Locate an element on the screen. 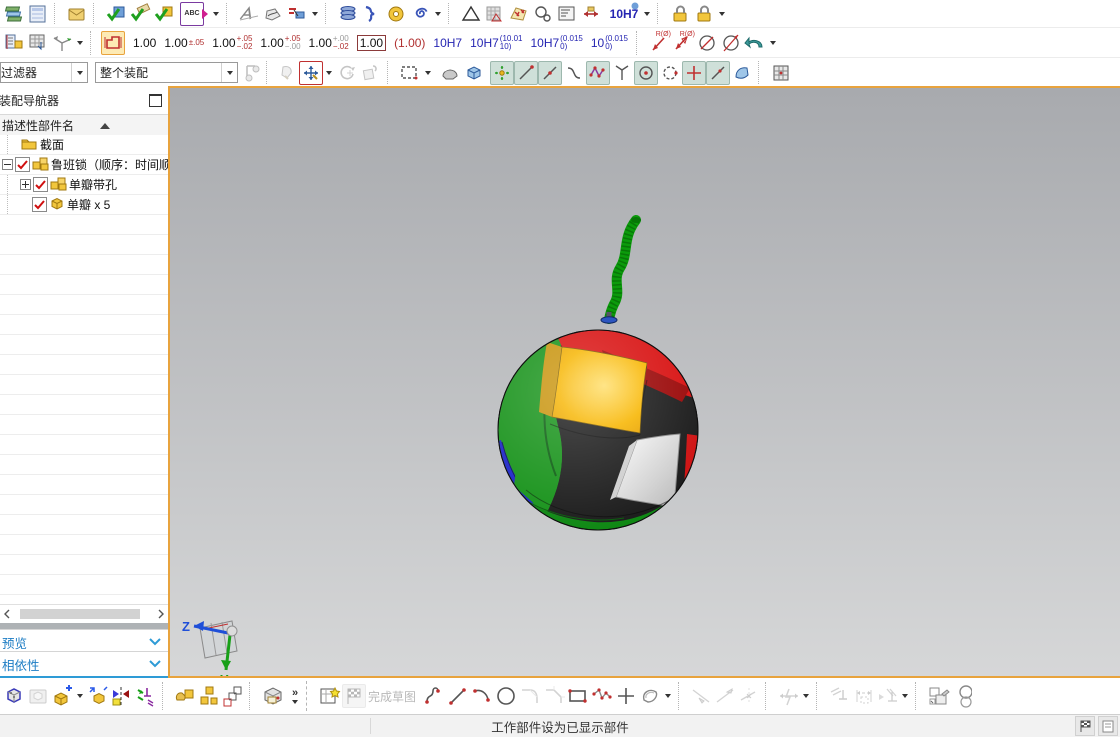 This screenshot has height=737, width=1120. csys-dropdown-caret is located at coordinates (80, 43).